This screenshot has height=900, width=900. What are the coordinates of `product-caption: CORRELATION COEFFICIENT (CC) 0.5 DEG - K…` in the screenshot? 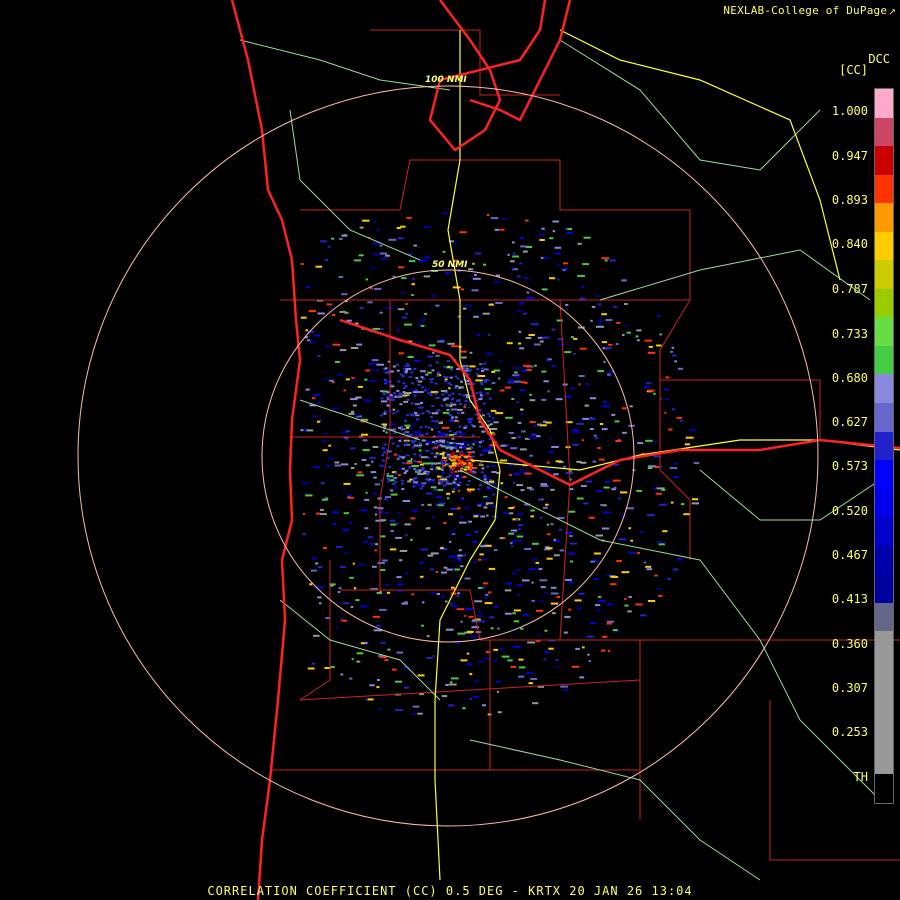 It's located at (450, 891).